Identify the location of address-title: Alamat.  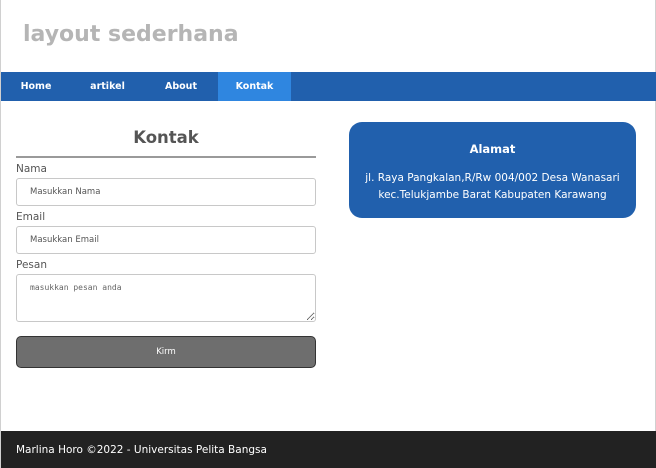
(492, 149).